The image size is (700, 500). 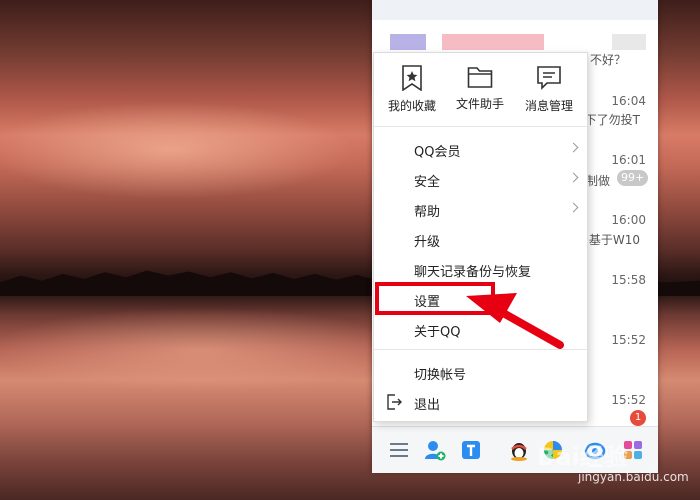 I want to click on watermark-logo: Bai经验, so click(x=582, y=457).